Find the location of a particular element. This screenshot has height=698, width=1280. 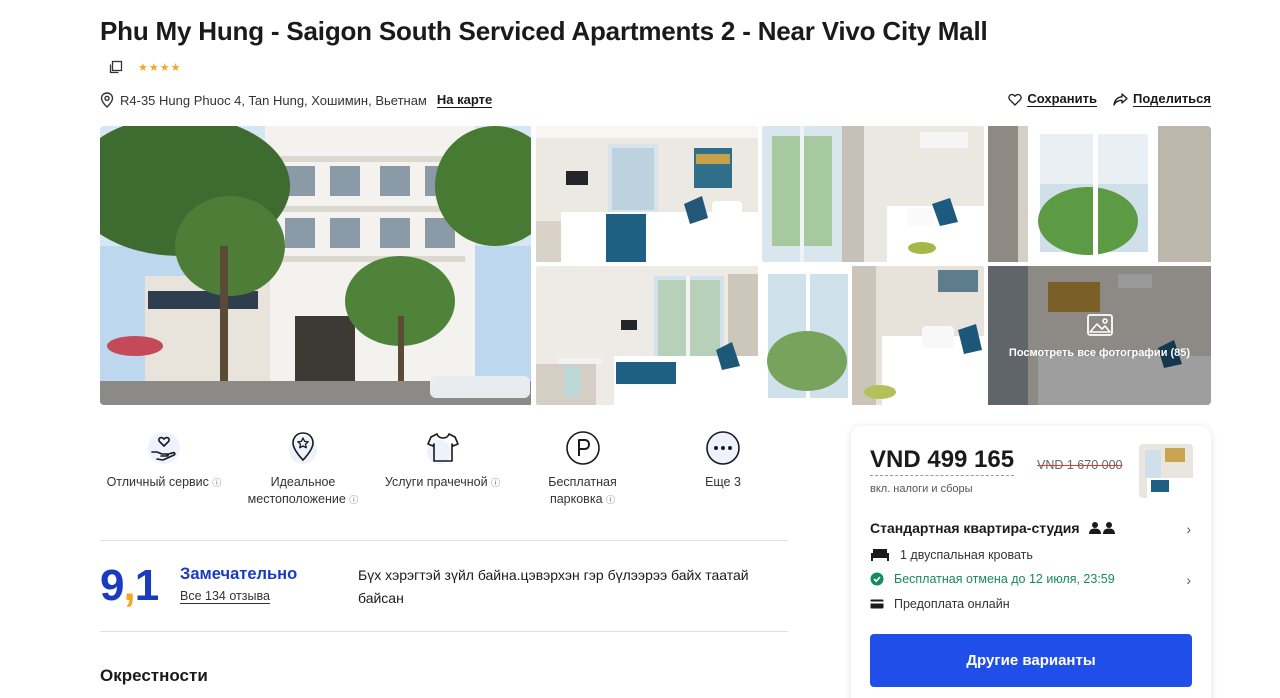

location-star-icon is located at coordinates (303, 448).